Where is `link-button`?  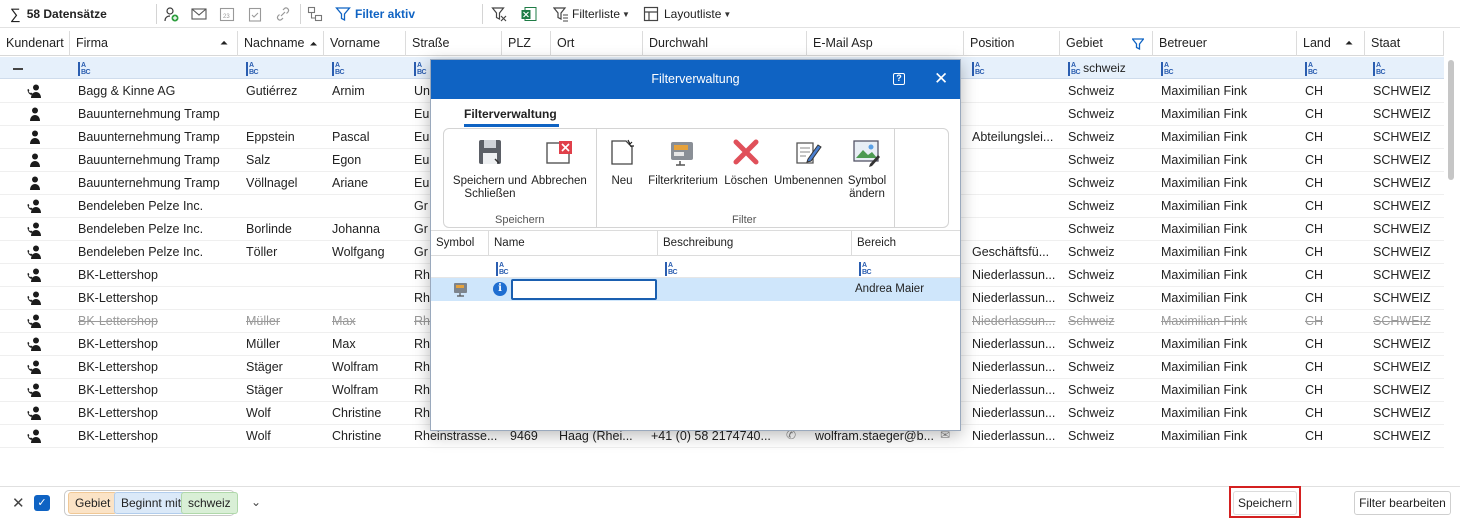 link-button is located at coordinates (283, 14).